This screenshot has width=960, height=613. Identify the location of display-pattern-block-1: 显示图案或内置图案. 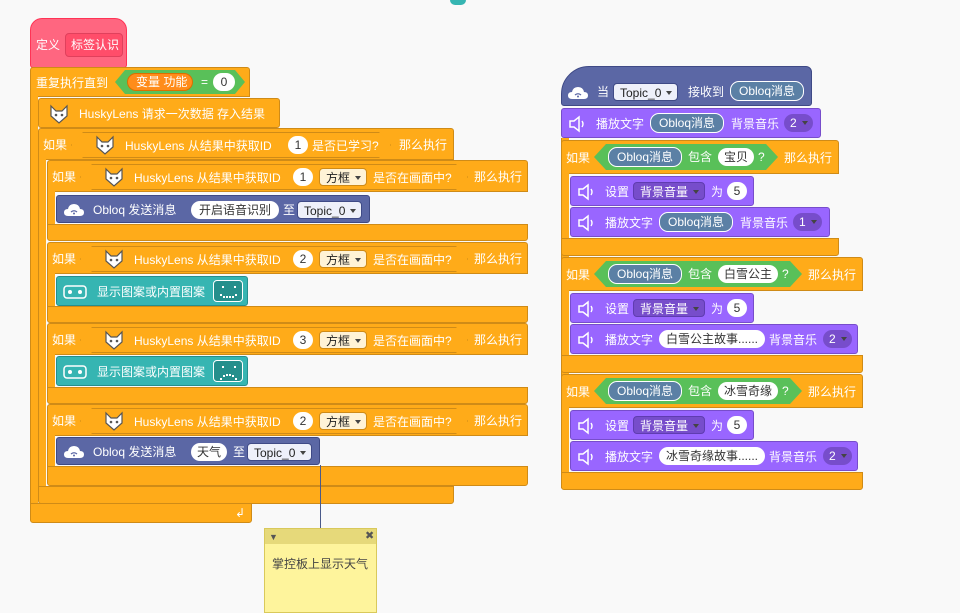
(152, 291).